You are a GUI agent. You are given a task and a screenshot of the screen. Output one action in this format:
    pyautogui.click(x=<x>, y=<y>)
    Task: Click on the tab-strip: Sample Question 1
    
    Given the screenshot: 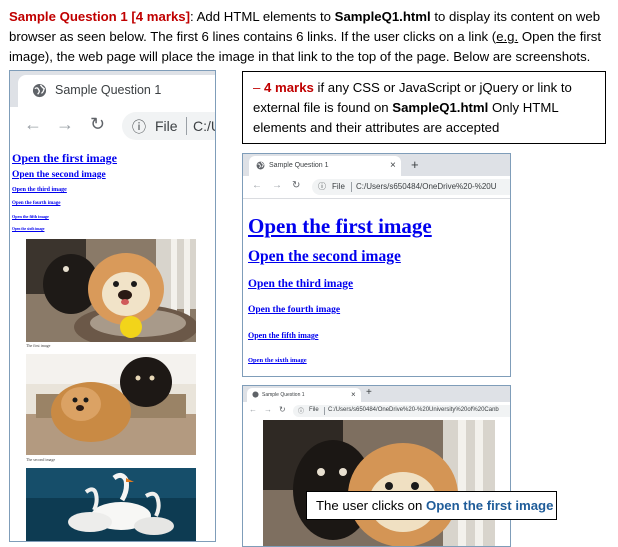 What is the action you would take?
    pyautogui.click(x=112, y=89)
    